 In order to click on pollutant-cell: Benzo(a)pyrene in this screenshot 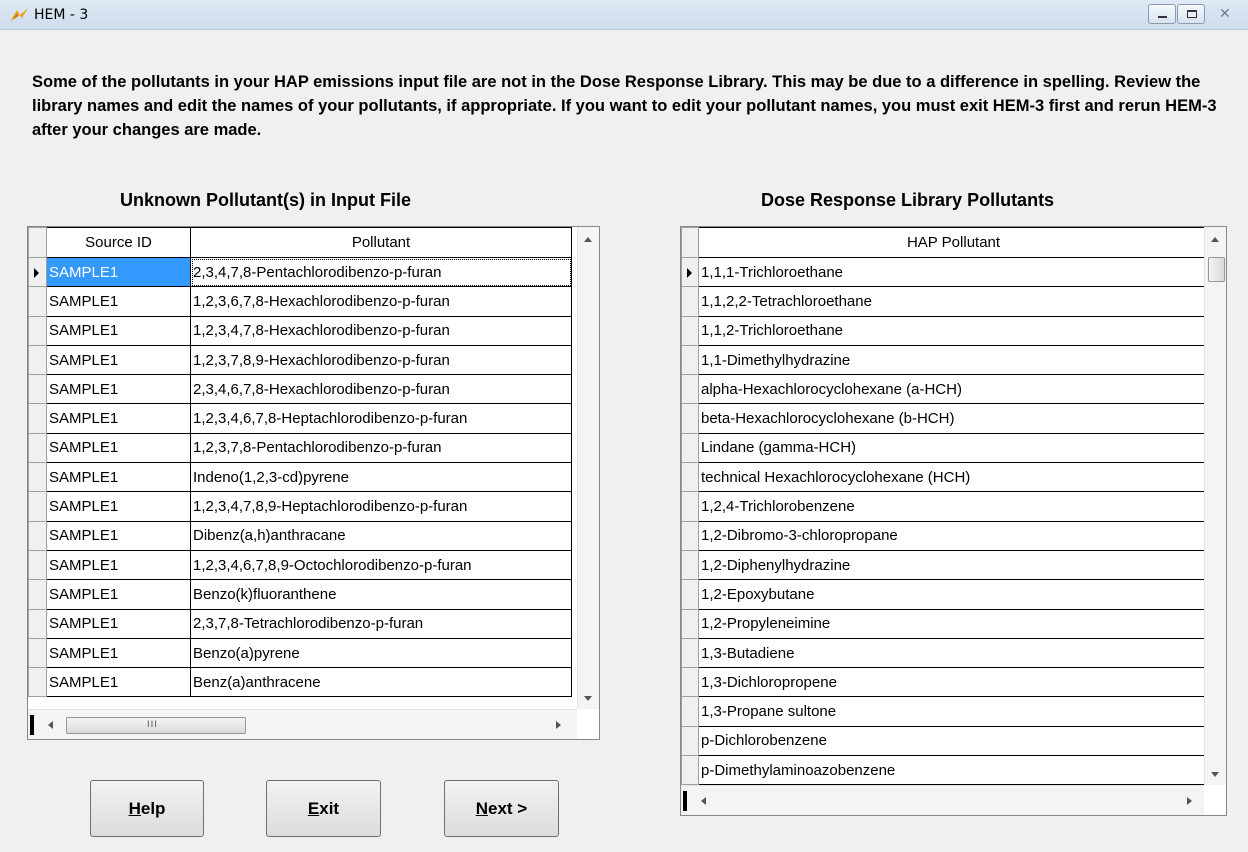, I will do `click(381, 653)`.